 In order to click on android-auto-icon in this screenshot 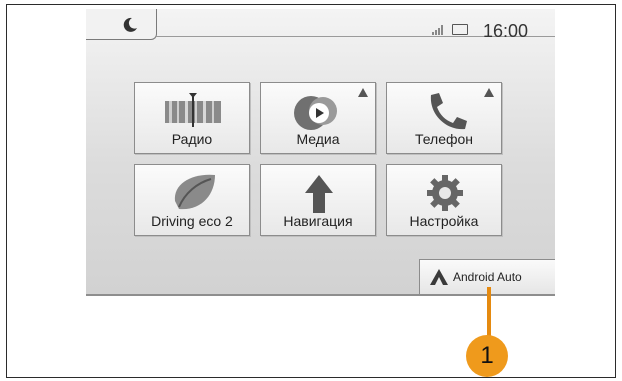, I will do `click(439, 277)`.